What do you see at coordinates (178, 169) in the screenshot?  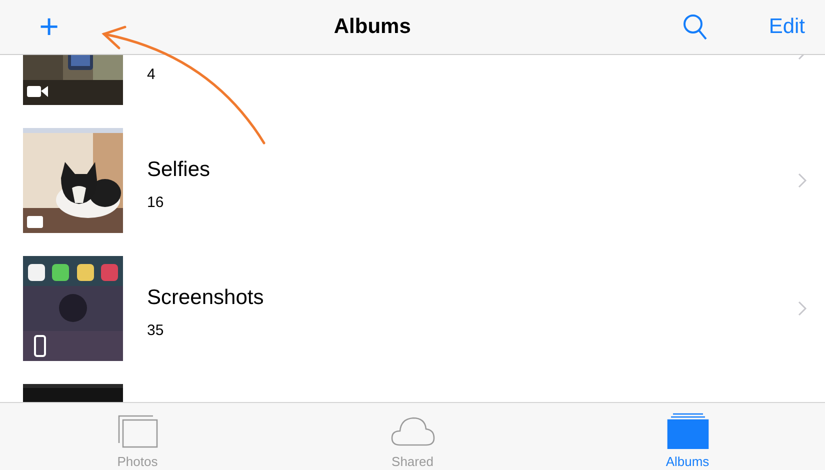 I see `album-title: Selfies` at bounding box center [178, 169].